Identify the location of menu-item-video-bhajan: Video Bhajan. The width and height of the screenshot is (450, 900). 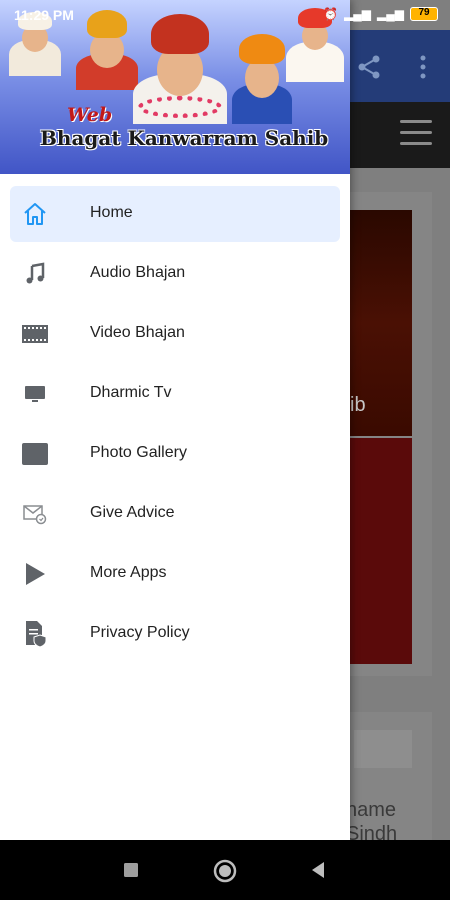
(175, 334).